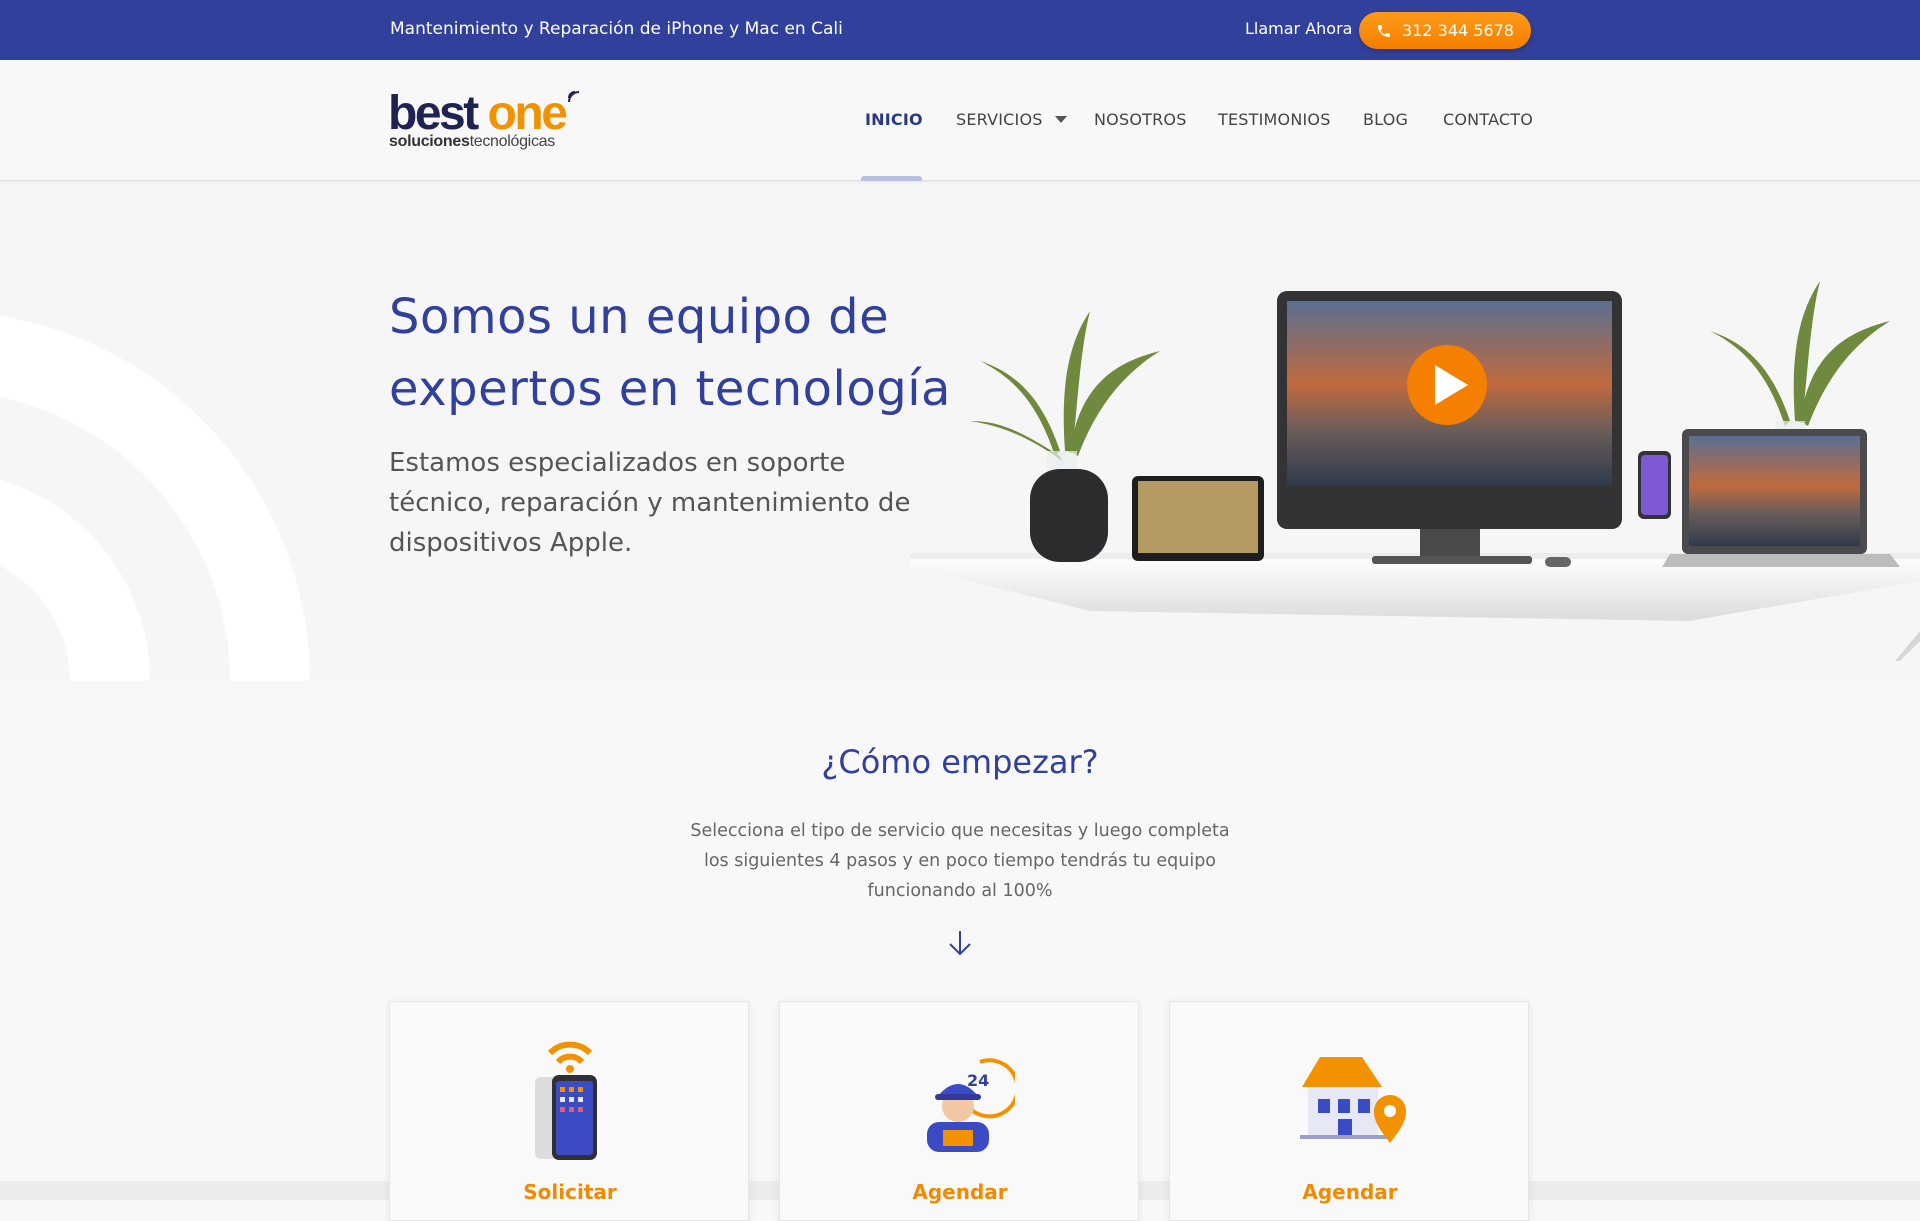  What do you see at coordinates (1060, 119) in the screenshot?
I see `chevron-down-icon` at bounding box center [1060, 119].